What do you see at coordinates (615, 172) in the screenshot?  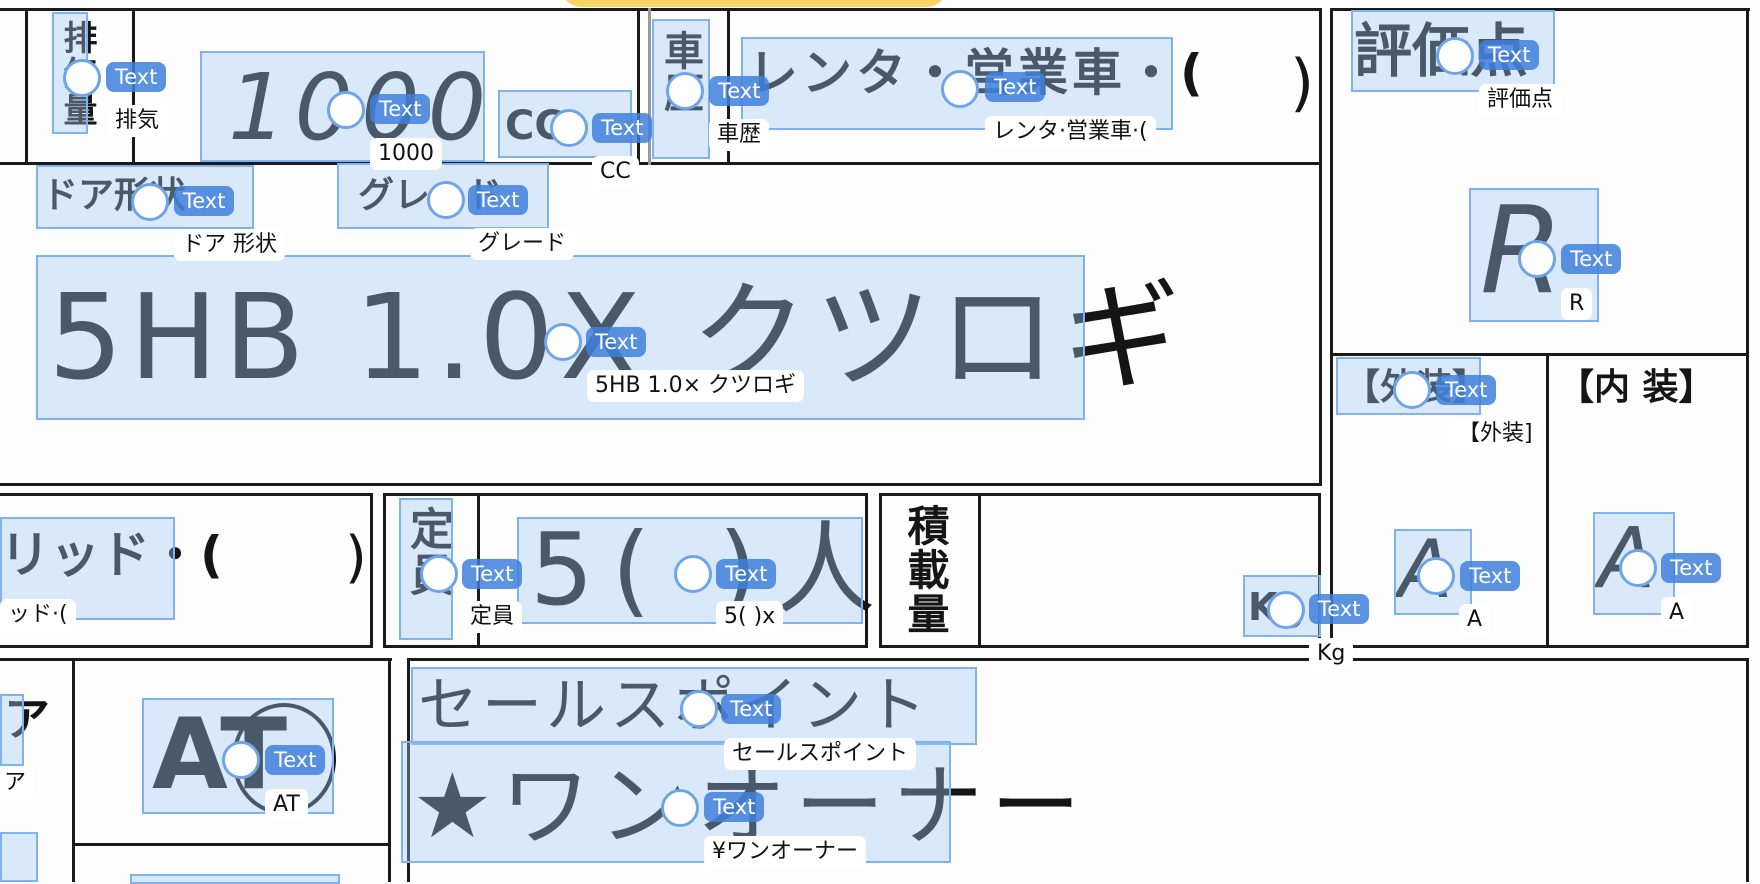 I see `ocr-label: CC` at bounding box center [615, 172].